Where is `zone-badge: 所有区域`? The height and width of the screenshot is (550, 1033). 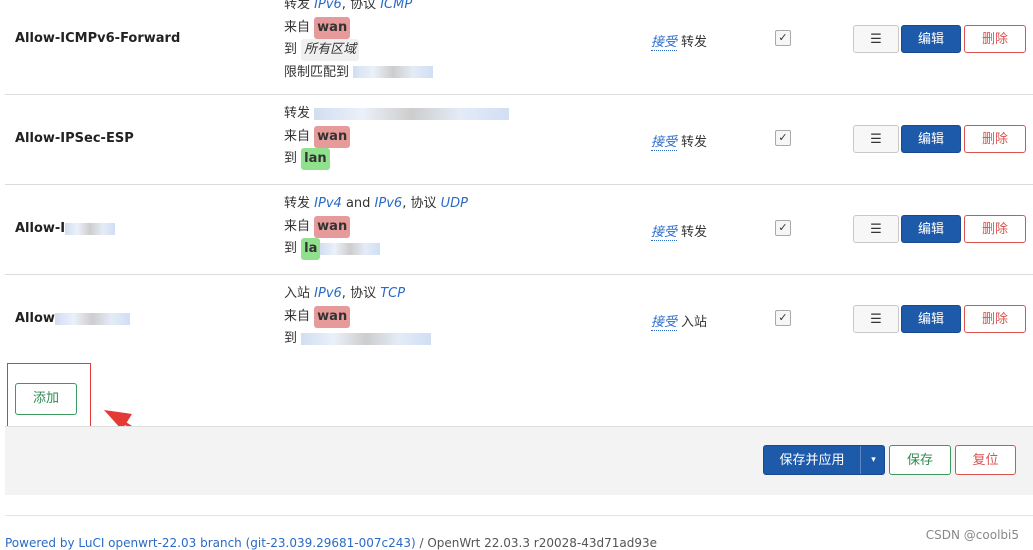 zone-badge: 所有区域 is located at coordinates (330, 50).